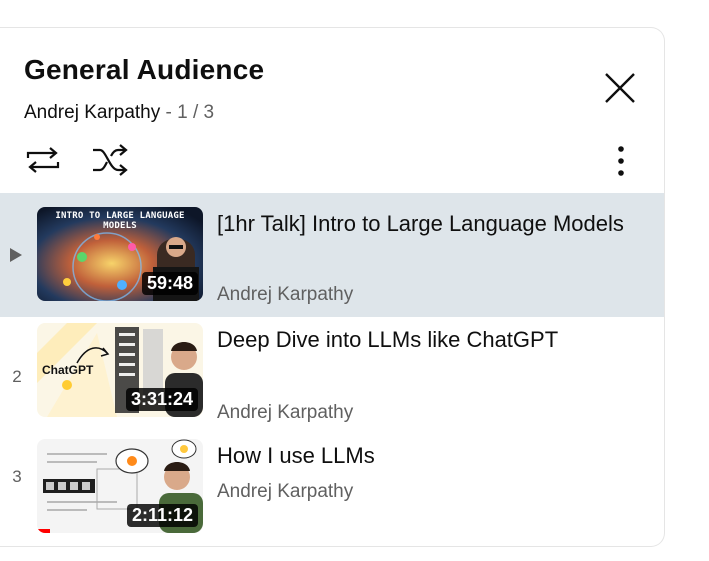 This screenshot has height=561, width=709. Describe the element at coordinates (120, 221) in the screenshot. I see `thumbnail-caption: INTRO TO LARGE LANGUAGE MODELS` at that location.